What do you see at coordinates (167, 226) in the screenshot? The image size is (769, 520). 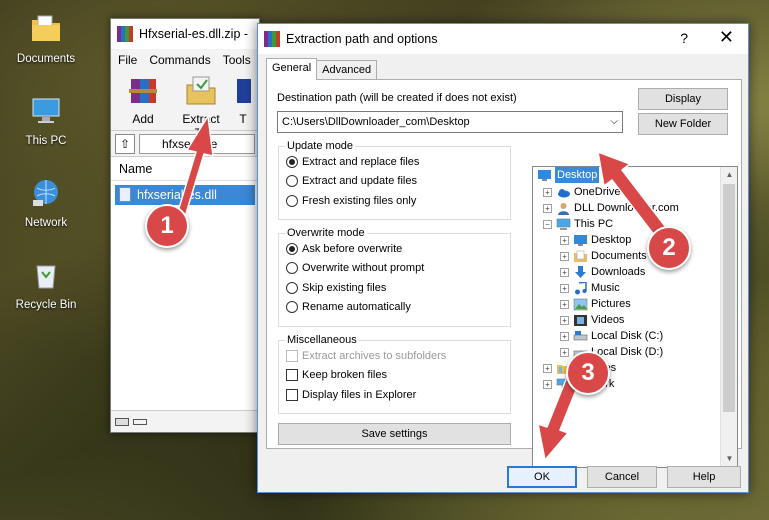 I see `step-marker-1: 1` at bounding box center [167, 226].